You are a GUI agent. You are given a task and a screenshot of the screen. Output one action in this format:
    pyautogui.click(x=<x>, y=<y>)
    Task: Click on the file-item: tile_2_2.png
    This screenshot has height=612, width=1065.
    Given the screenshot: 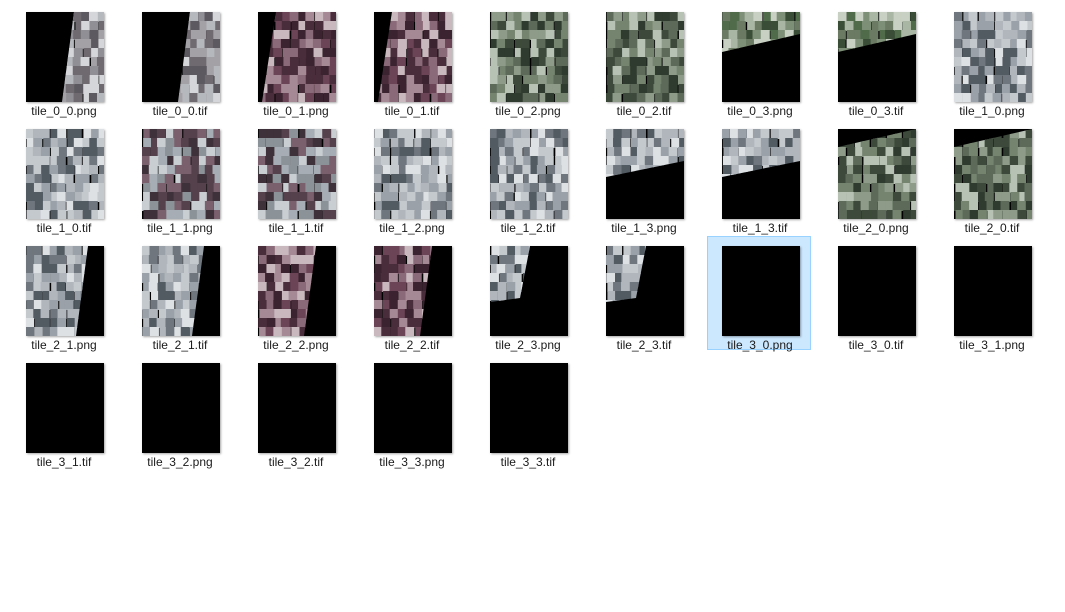 What is the action you would take?
    pyautogui.click(x=295, y=294)
    